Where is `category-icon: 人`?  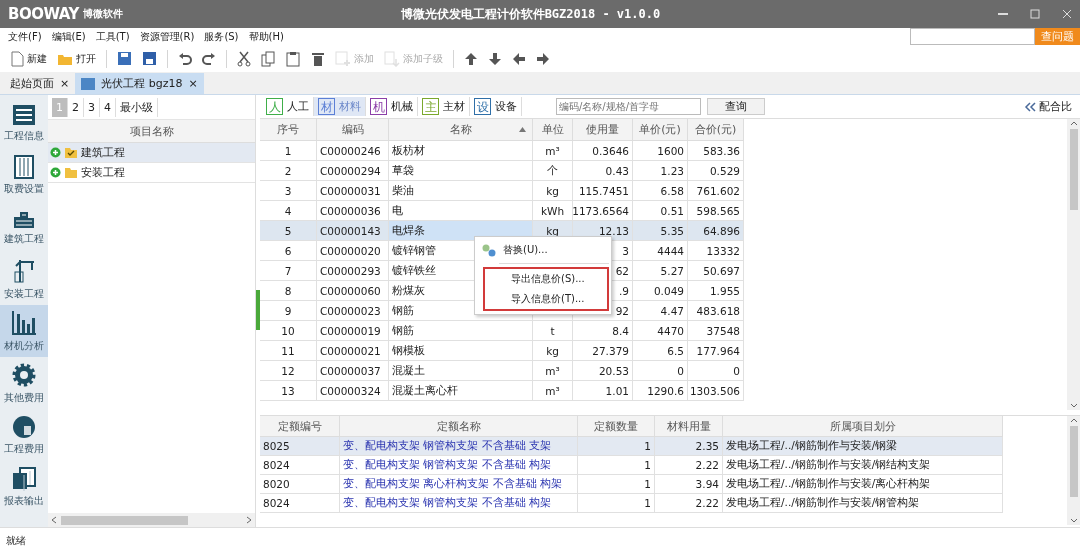 category-icon: 人 is located at coordinates (274, 106).